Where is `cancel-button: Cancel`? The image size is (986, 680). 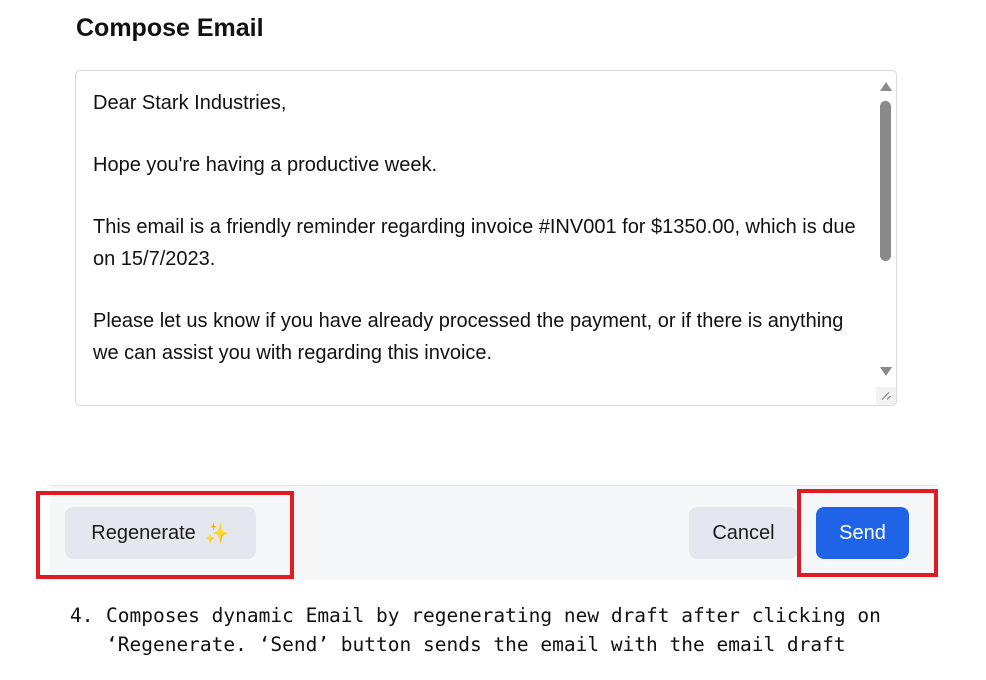 cancel-button: Cancel is located at coordinates (743, 533).